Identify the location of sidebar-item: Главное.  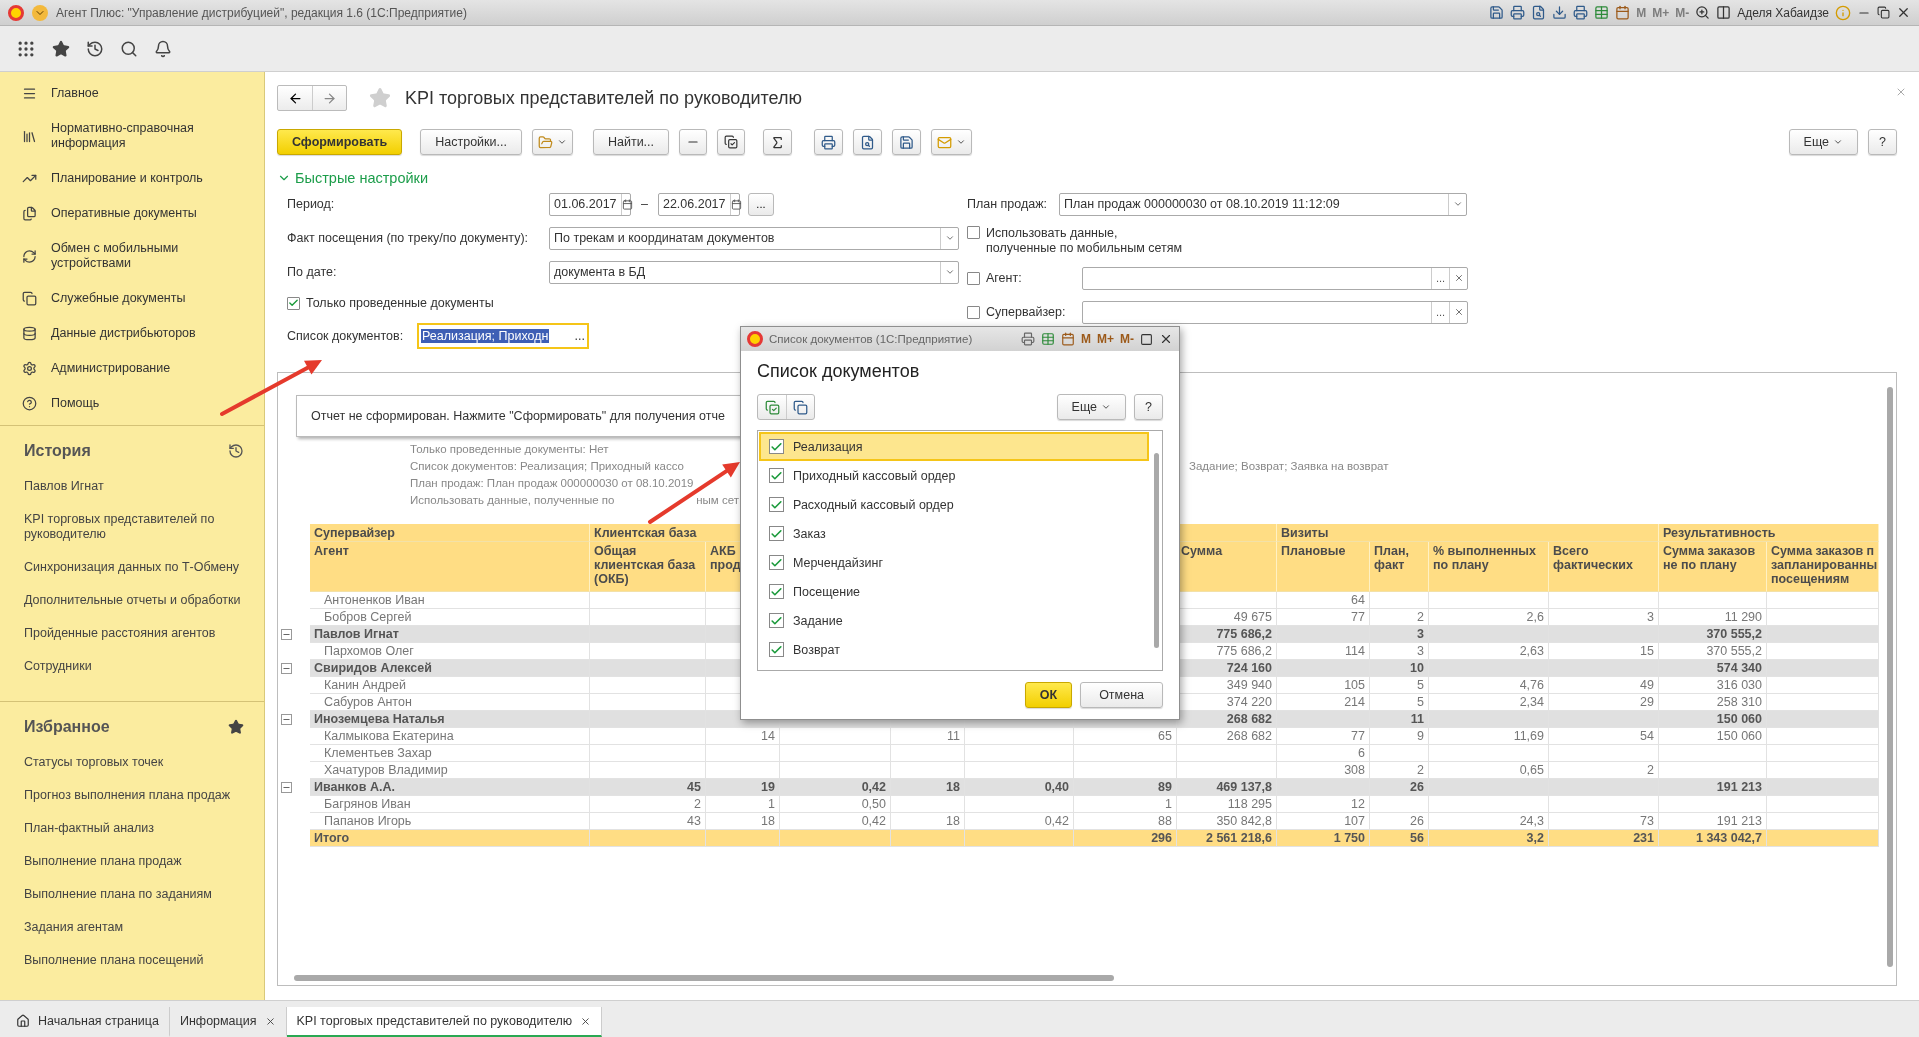
(132, 93).